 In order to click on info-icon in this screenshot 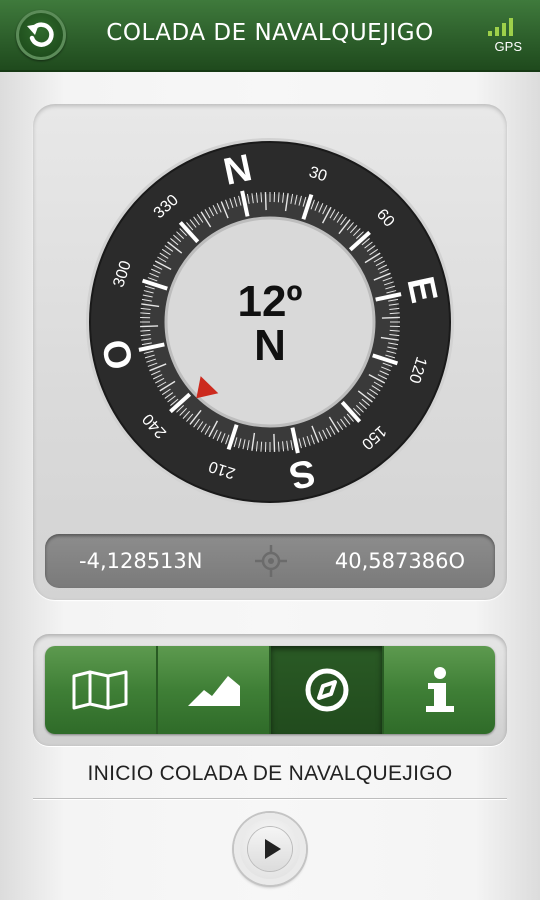, I will do `click(439, 689)`.